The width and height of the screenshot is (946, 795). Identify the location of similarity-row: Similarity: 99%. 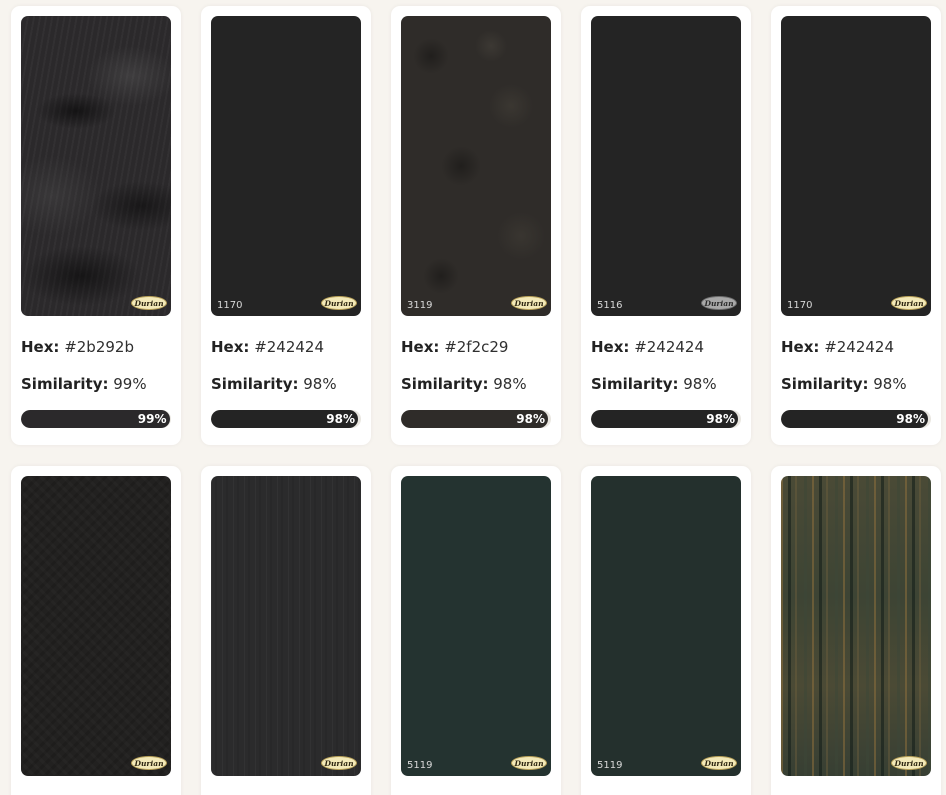
(96, 384).